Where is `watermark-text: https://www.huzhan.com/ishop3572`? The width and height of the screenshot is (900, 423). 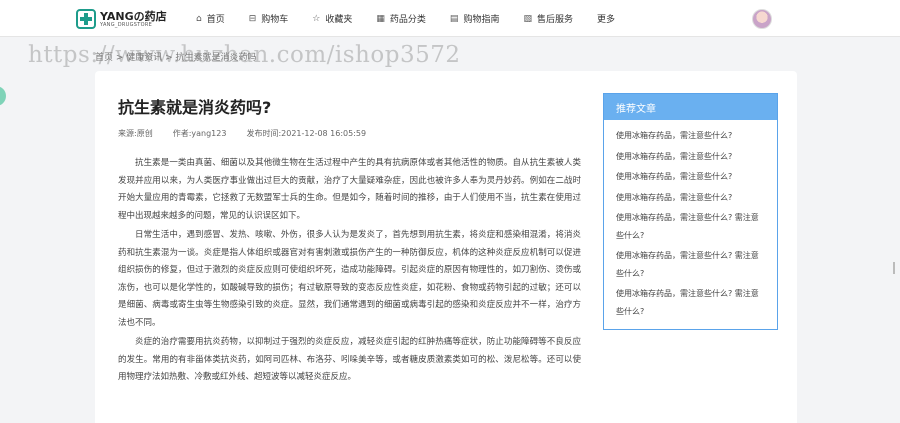 watermark-text: https://www.huzhan.com/ishop3572 is located at coordinates (244, 55).